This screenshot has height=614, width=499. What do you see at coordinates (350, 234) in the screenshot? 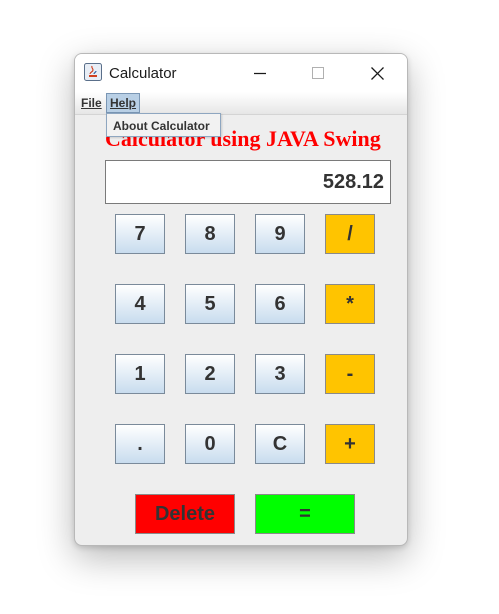
I see `key-divide: /` at bounding box center [350, 234].